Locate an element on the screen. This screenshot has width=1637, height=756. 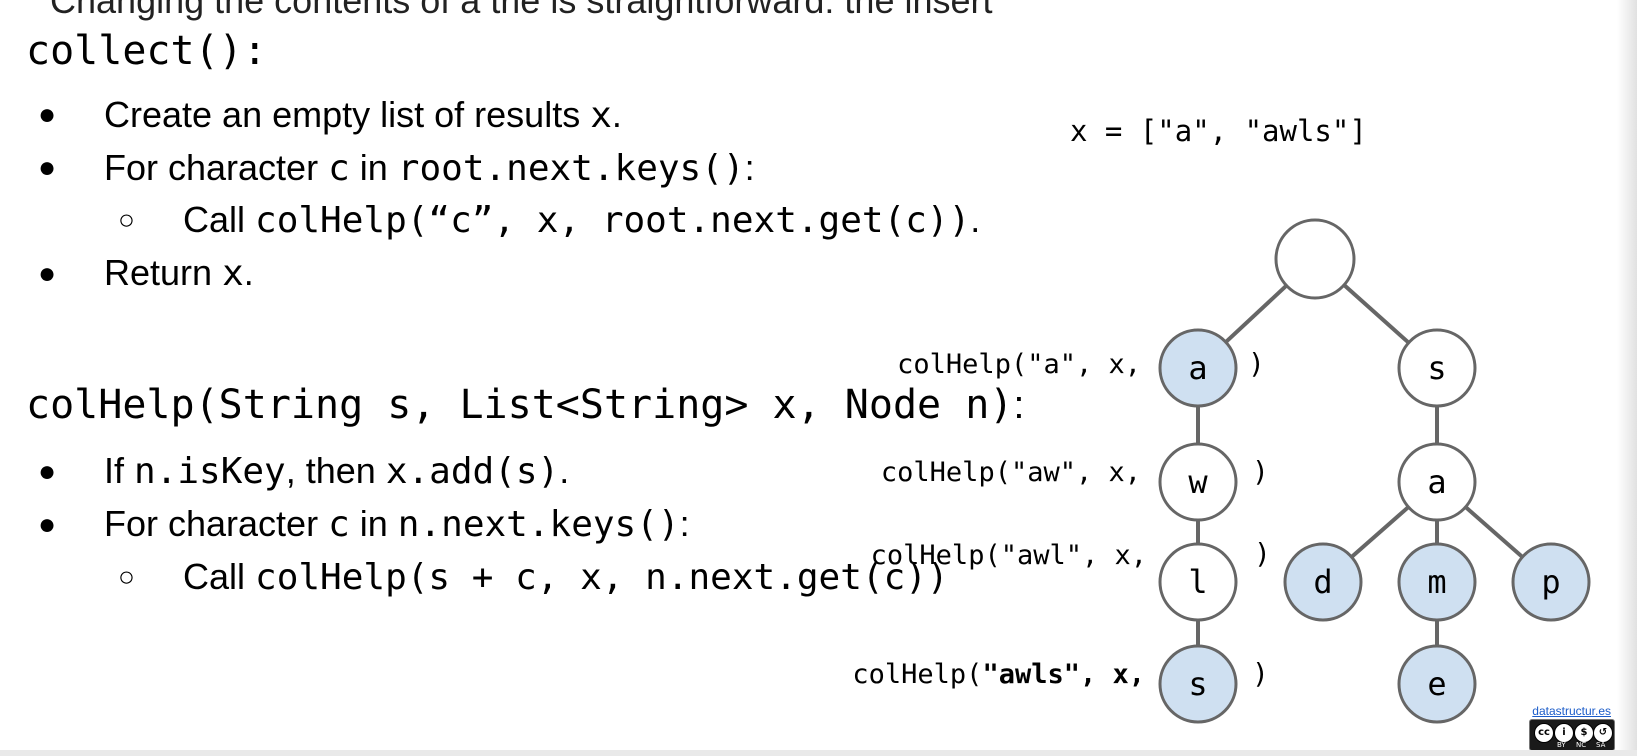
trie-edge-a2-p is located at coordinates (1494, 532).